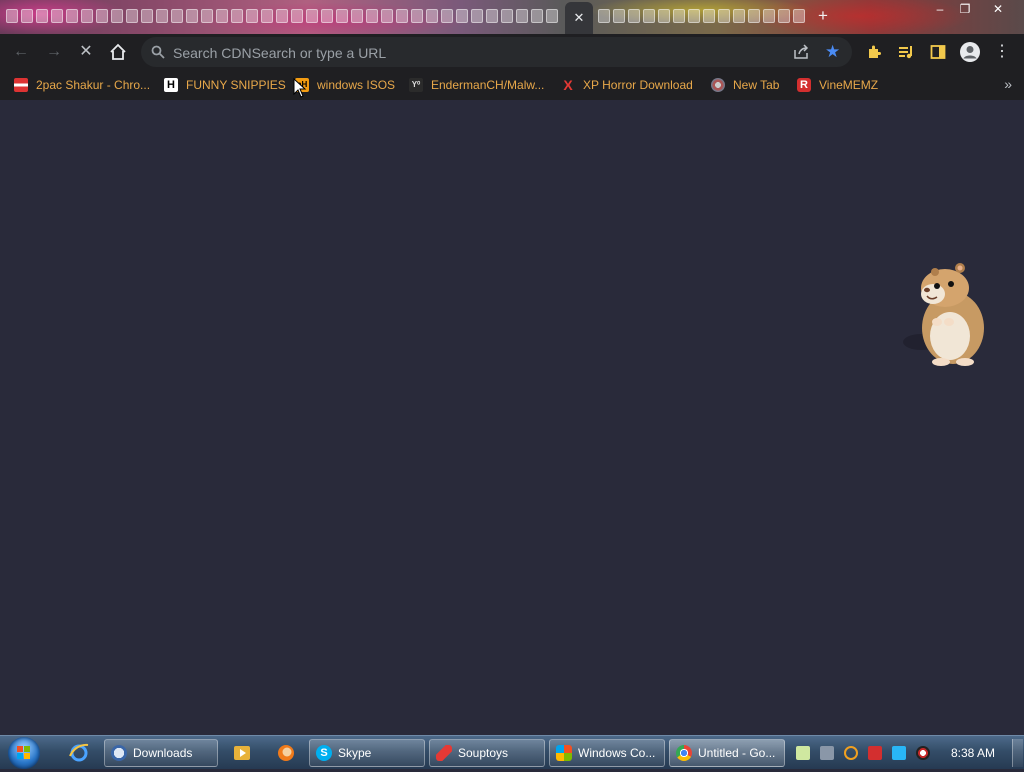  Describe the element at coordinates (801, 53) in the screenshot. I see `share-icon` at that location.